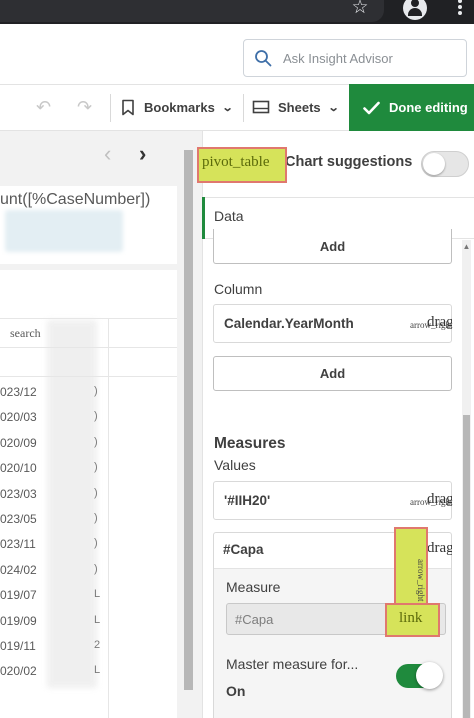 This screenshot has height=718, width=474. What do you see at coordinates (466, 566) in the screenshot?
I see `panel-scrollbar-thumb` at bounding box center [466, 566].